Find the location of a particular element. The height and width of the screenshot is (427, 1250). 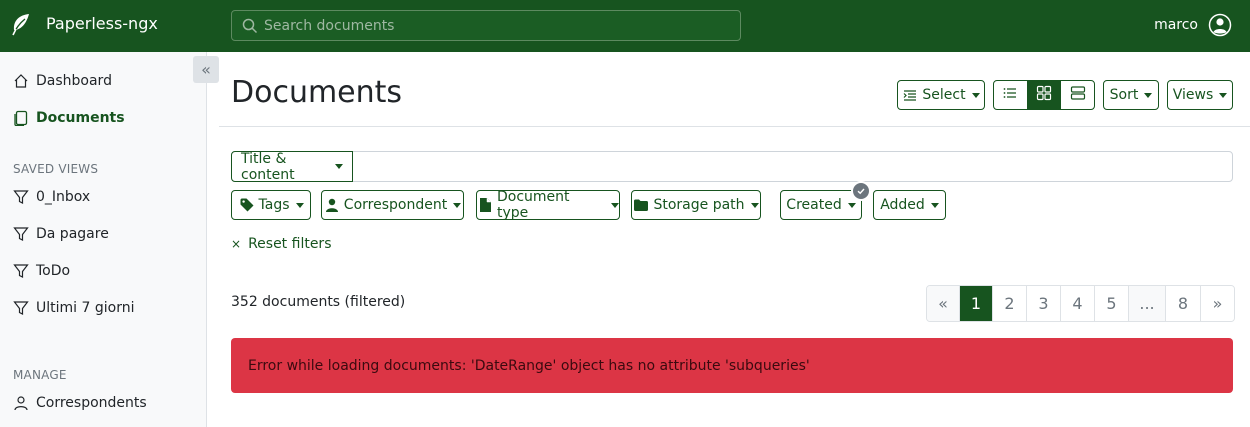

file-icon is located at coordinates (485, 205).